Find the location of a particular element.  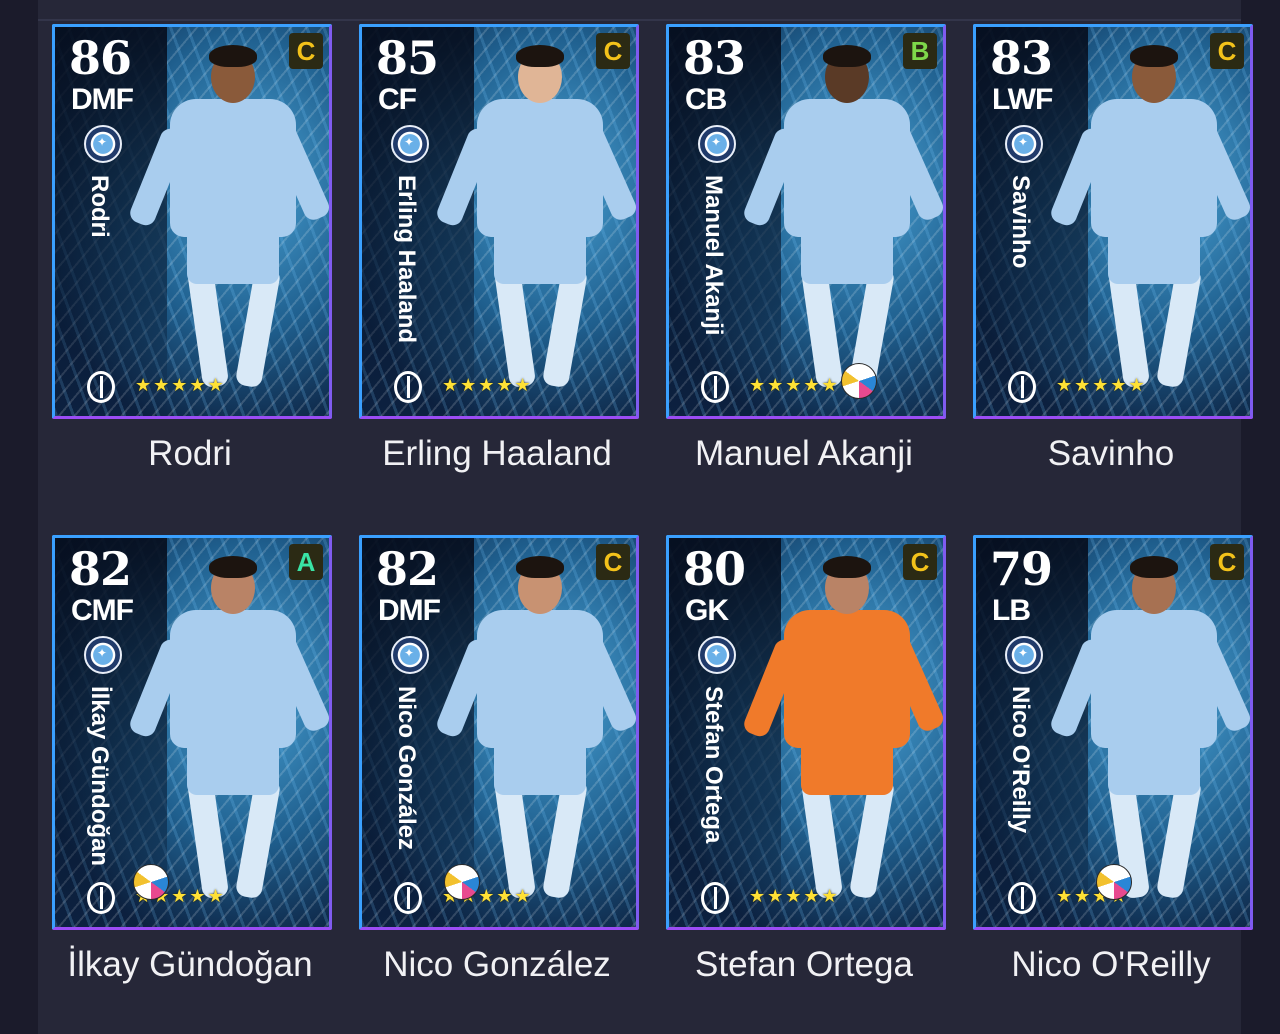

position-label: CF is located at coordinates (397, 99).